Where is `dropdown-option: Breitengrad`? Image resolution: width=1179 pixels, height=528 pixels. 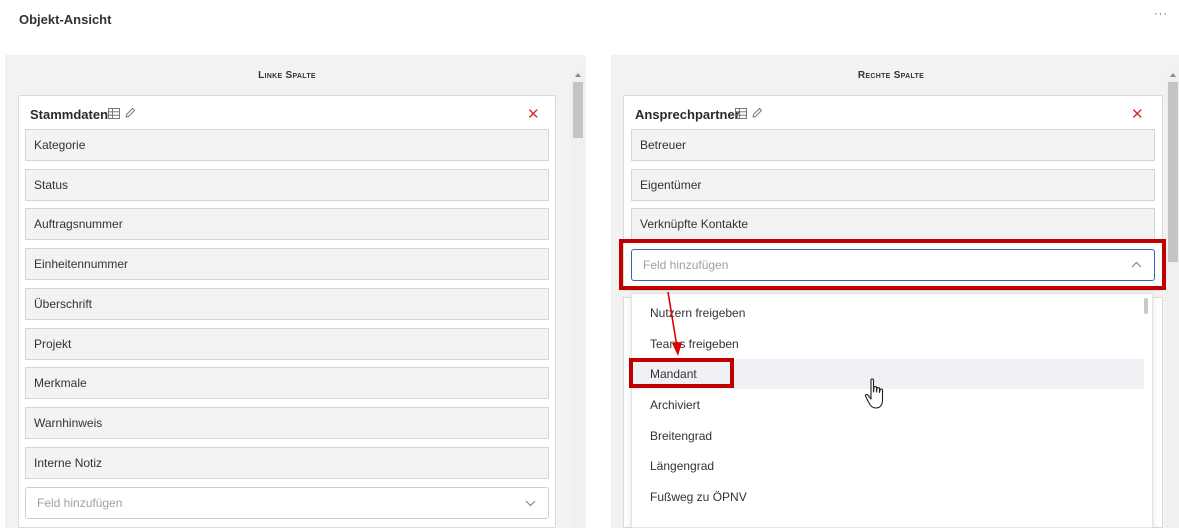 dropdown-option: Breitengrad is located at coordinates (888, 436).